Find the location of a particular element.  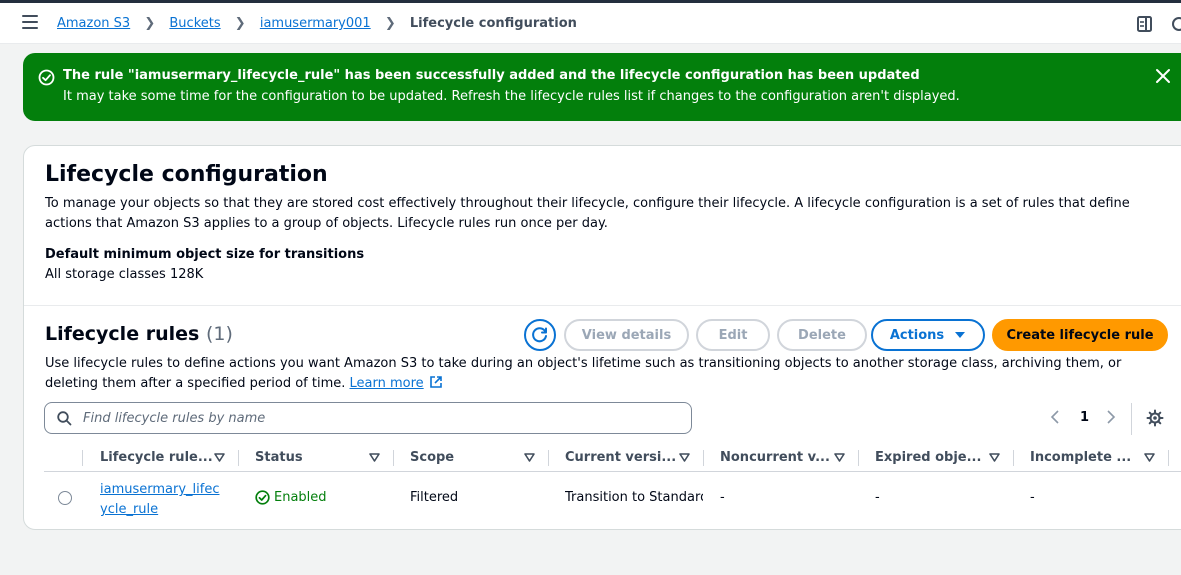

refresh-button is located at coordinates (540, 335).